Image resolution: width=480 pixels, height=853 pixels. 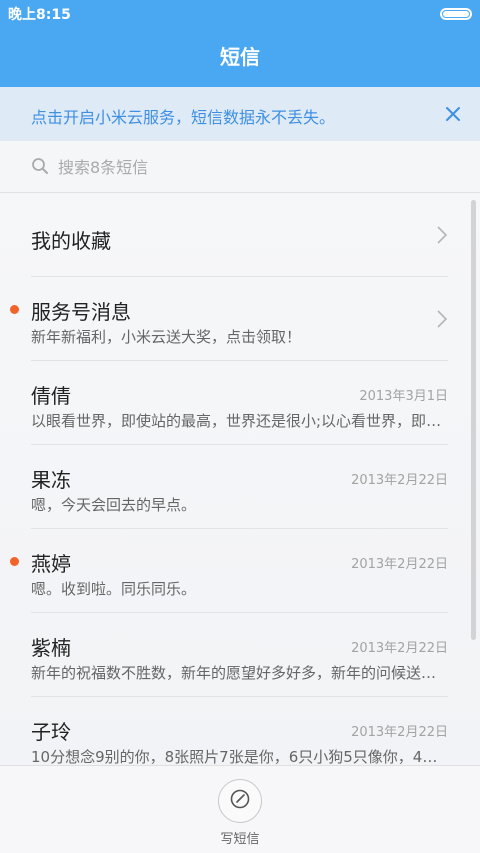 I want to click on message-preview: 嗯，今天会回去的早点。, so click(x=114, y=505).